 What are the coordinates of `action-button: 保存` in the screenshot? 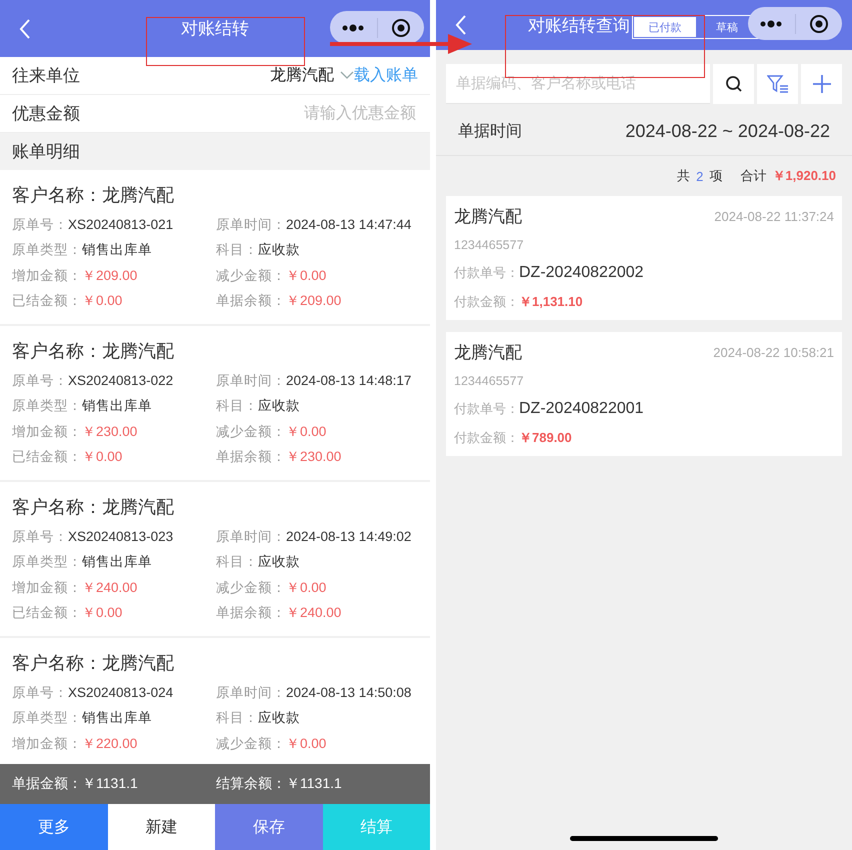 It's located at (268, 827).